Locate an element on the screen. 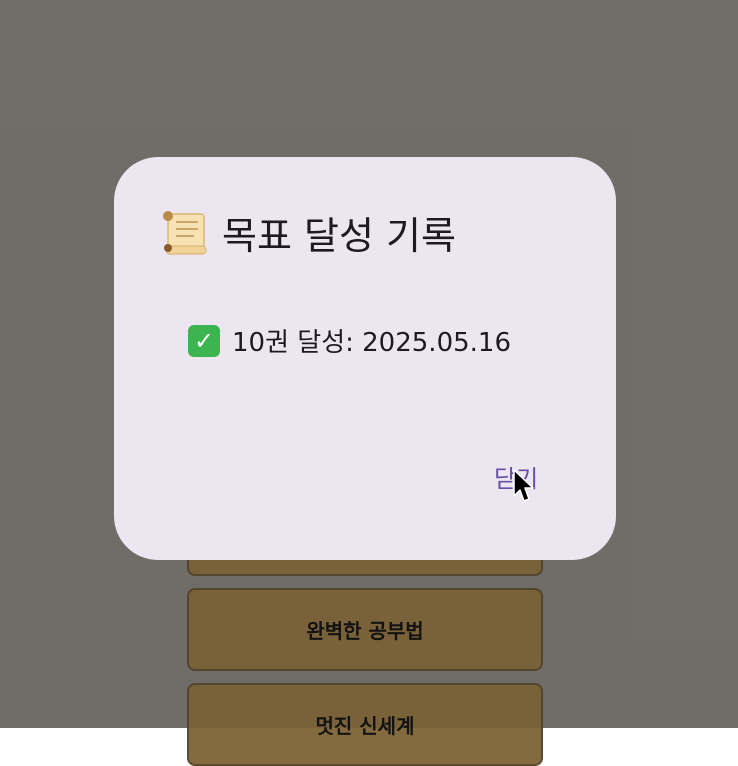 This screenshot has height=766, width=738. dialog-title: 목표 달성 기록 is located at coordinates (339, 236).